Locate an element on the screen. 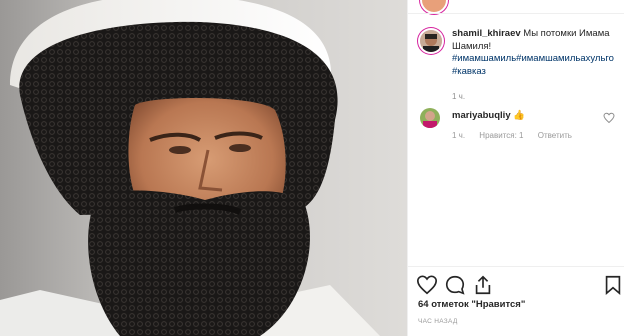 This screenshot has height=336, width=624. comment-body: mariyabuqliy 👍 is located at coordinates (488, 115).